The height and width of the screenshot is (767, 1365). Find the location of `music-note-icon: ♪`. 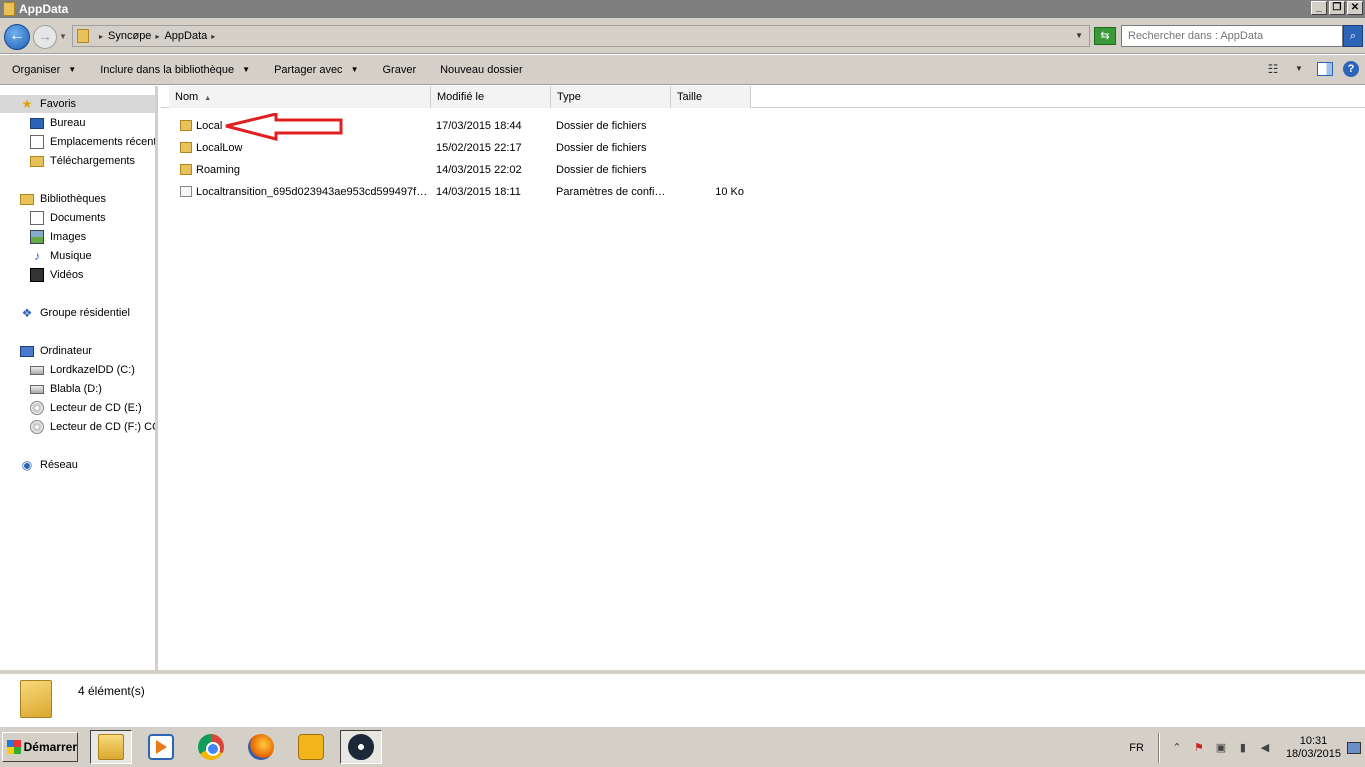

music-note-icon: ♪ is located at coordinates (37, 256).